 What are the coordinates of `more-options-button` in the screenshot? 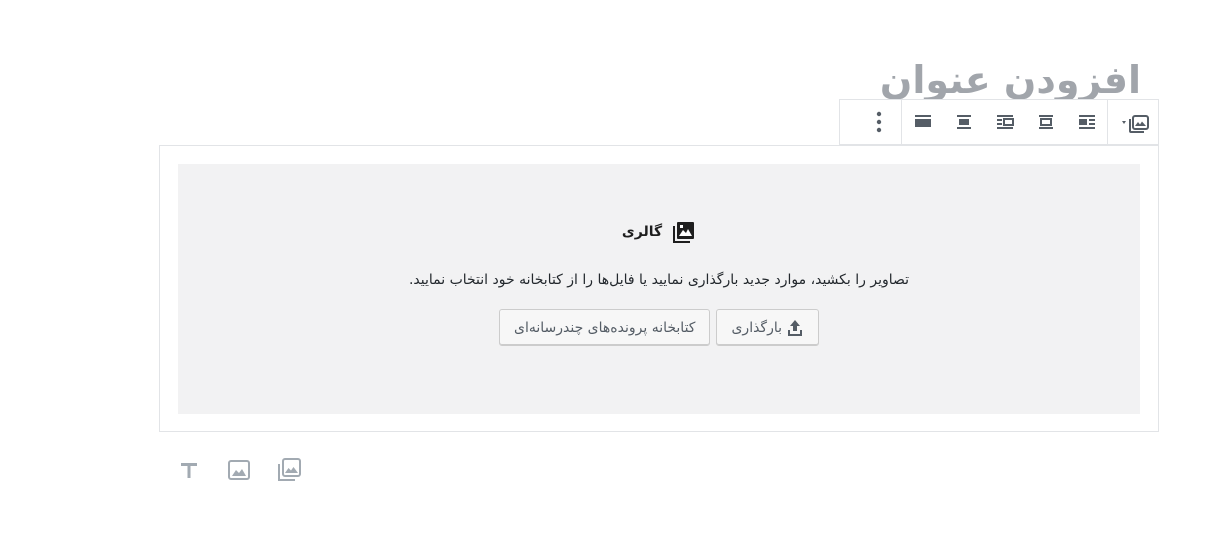 It's located at (879, 122).